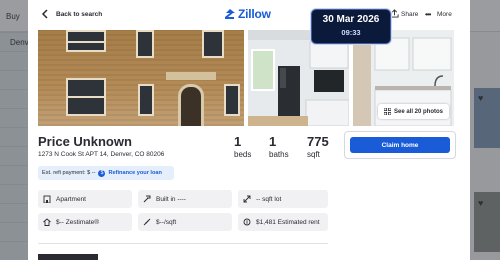 This screenshot has width=500, height=260. Describe the element at coordinates (279, 146) in the screenshot. I see `baths-stat: 1 baths` at that location.